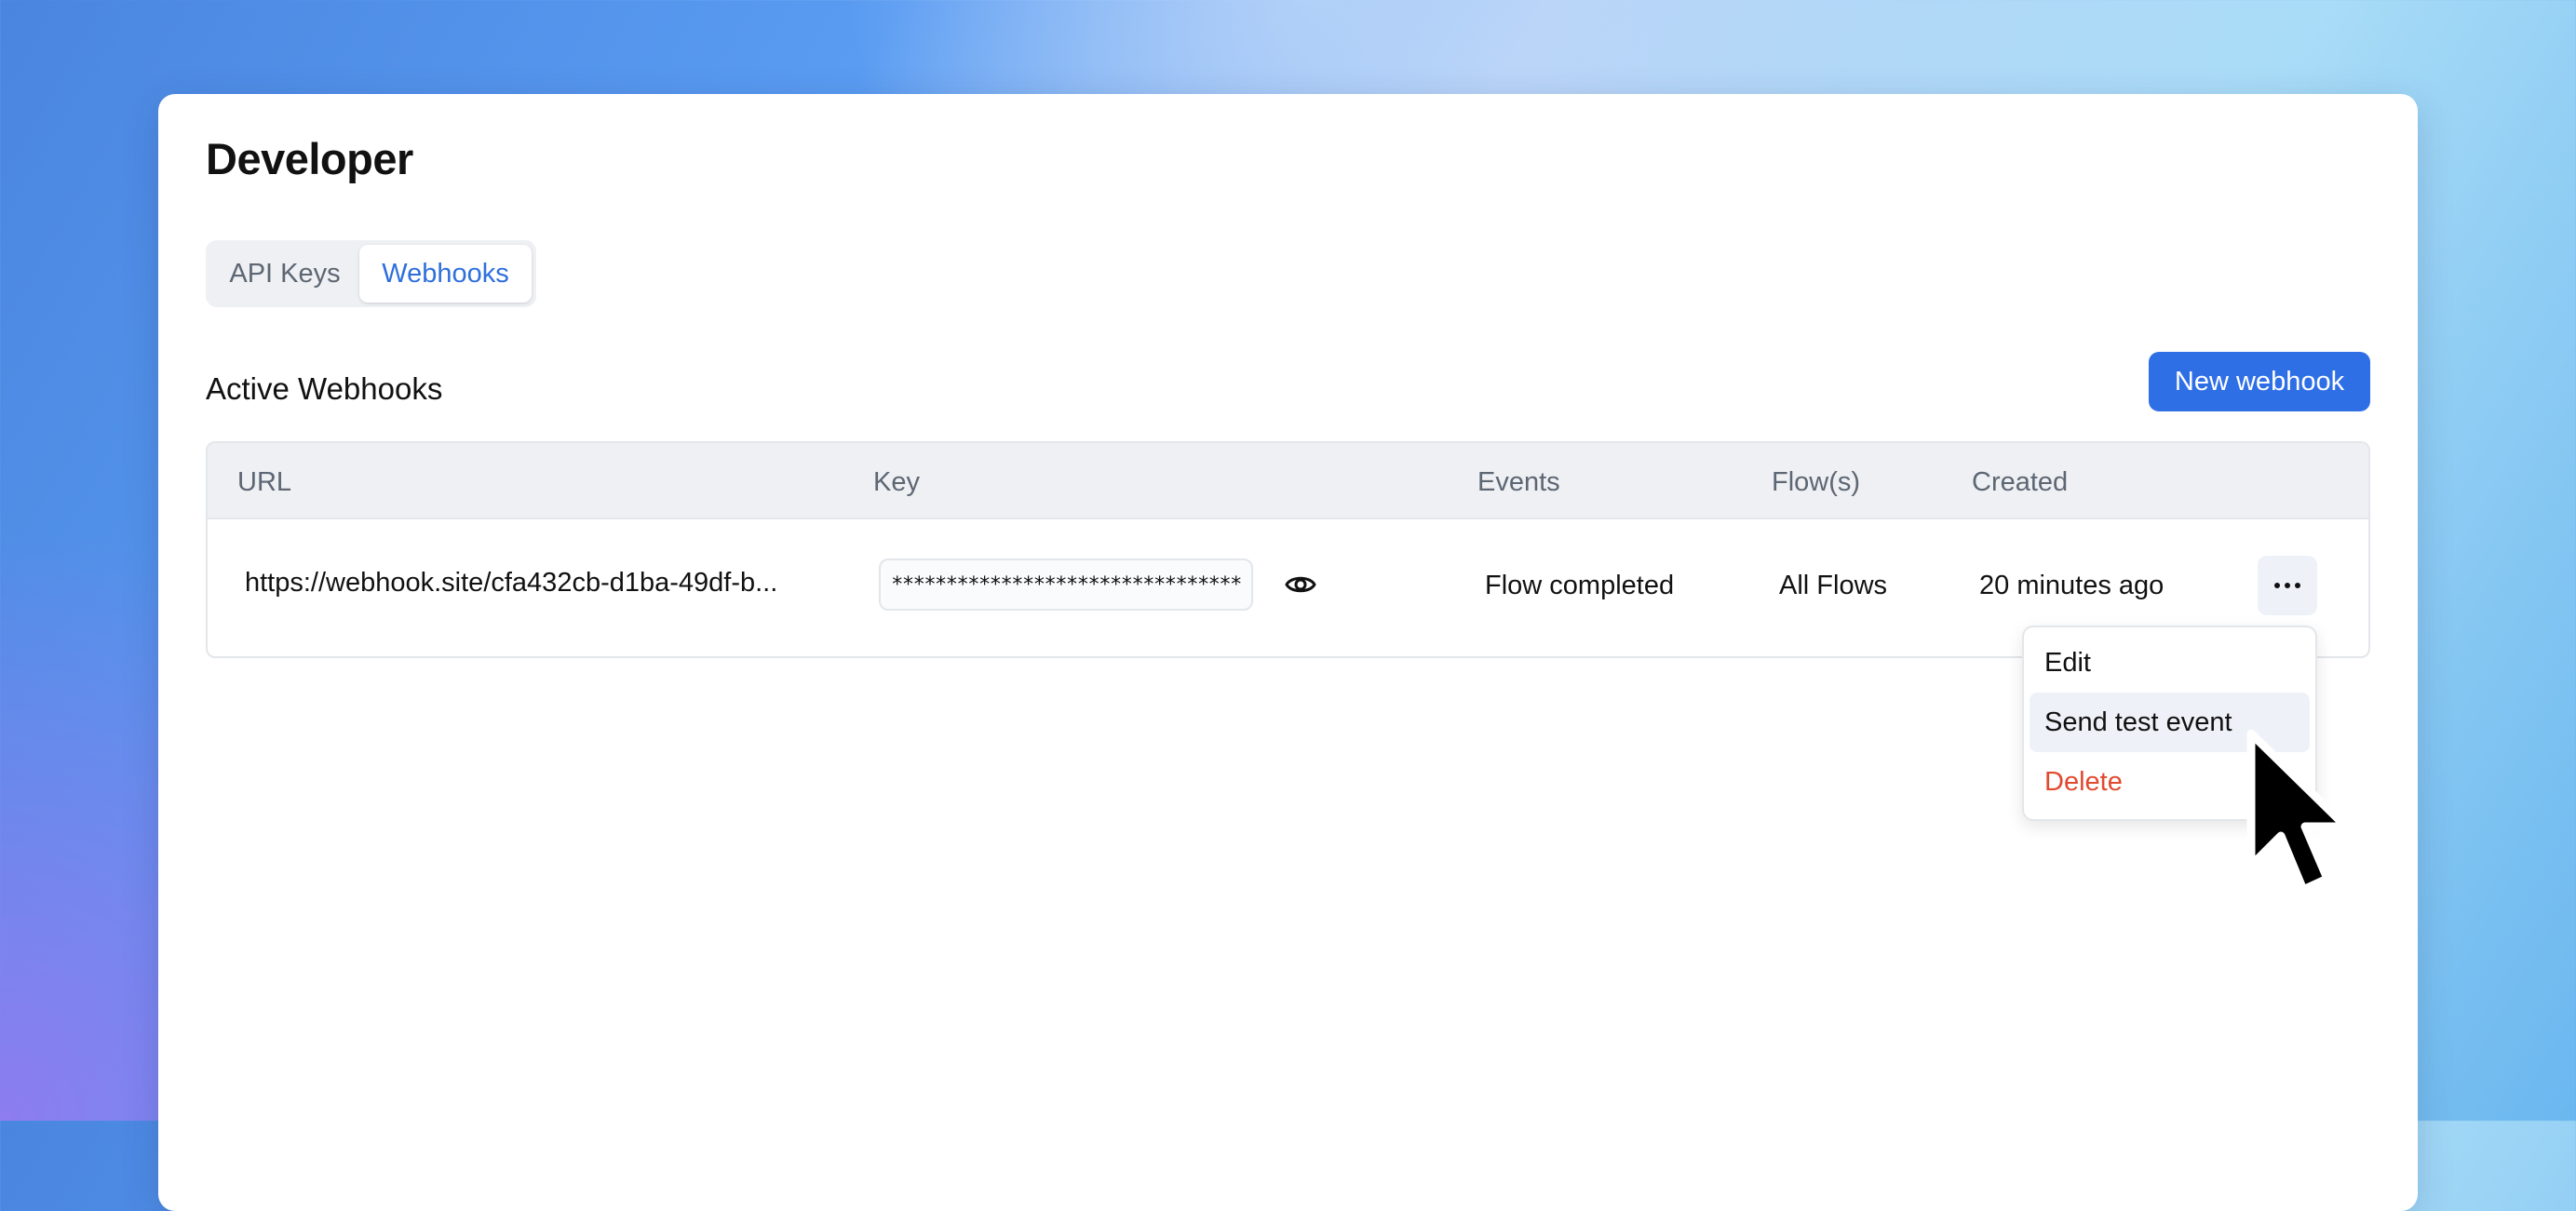 The image size is (2576, 1211). What do you see at coordinates (309, 159) in the screenshot?
I see `page-title: Developer` at bounding box center [309, 159].